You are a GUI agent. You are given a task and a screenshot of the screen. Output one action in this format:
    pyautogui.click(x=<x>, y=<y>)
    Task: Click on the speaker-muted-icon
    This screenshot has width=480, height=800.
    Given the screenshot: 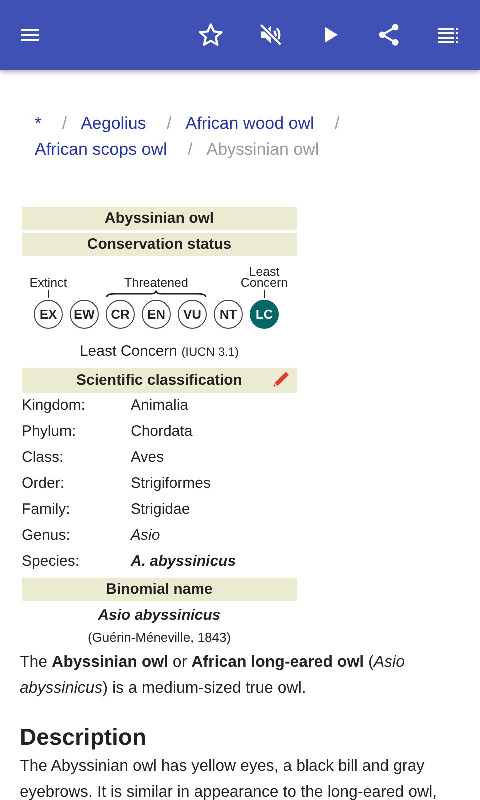 What is the action you would take?
    pyautogui.click(x=271, y=35)
    